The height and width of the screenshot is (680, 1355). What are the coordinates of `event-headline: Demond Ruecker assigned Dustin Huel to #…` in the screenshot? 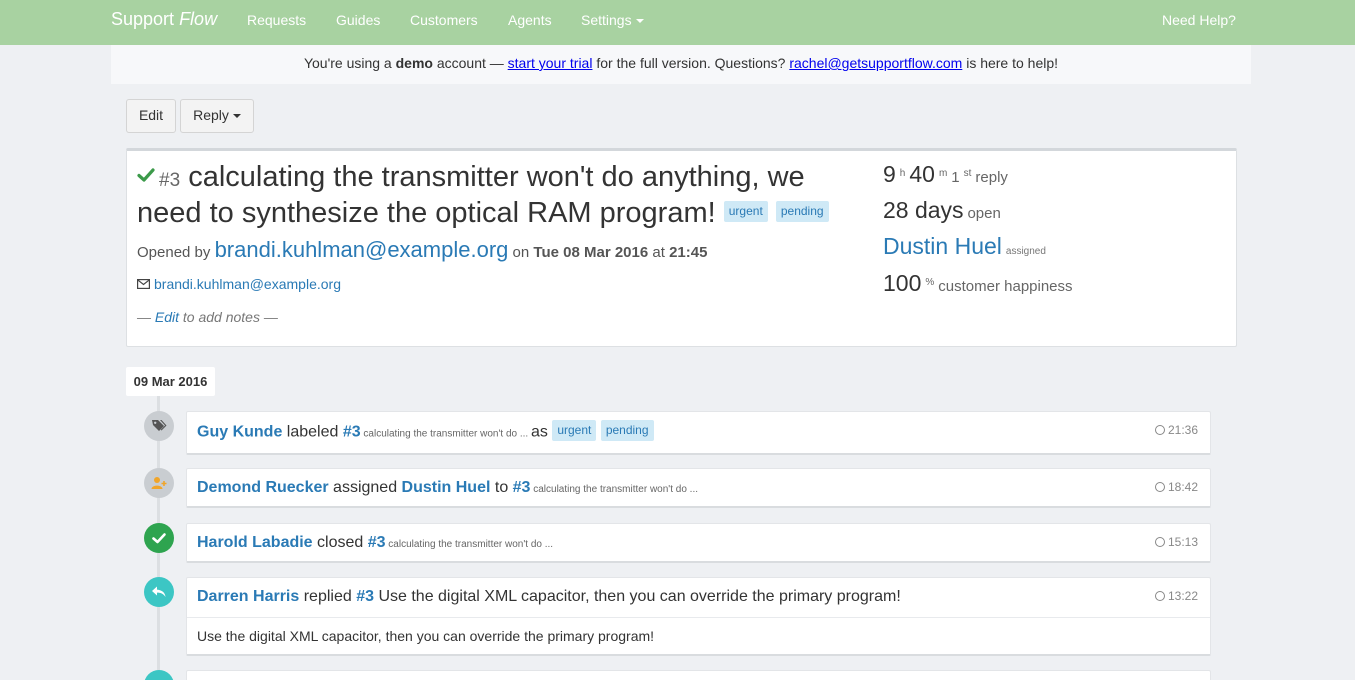 It's located at (447, 488).